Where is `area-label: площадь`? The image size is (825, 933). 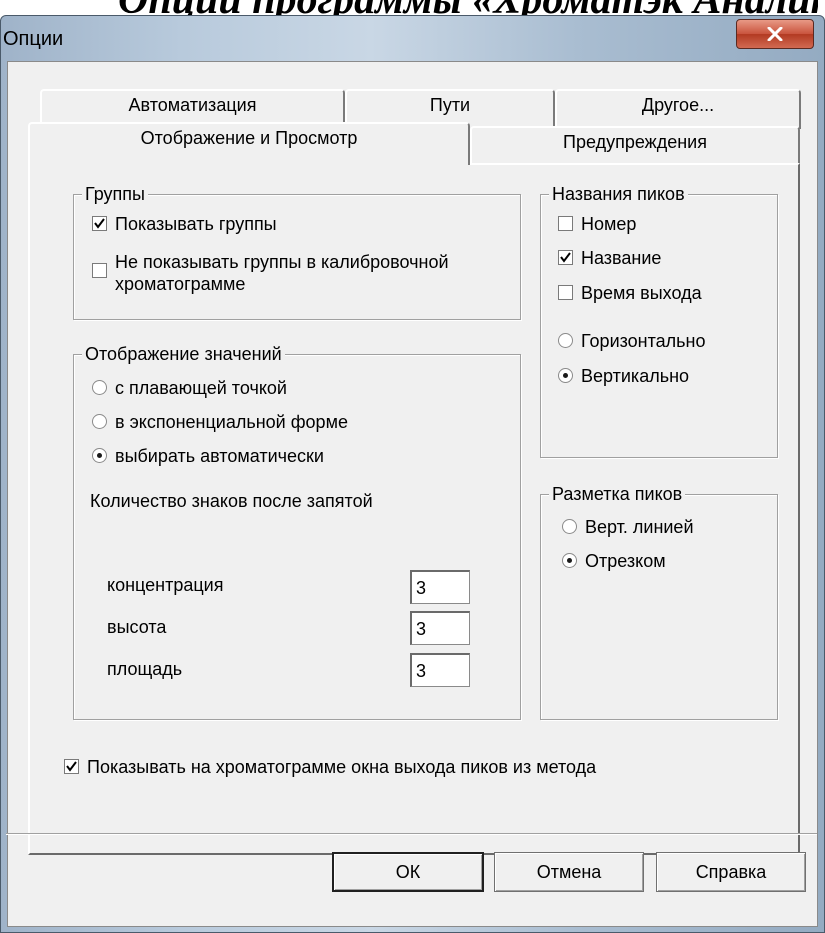 area-label: площадь is located at coordinates (145, 669).